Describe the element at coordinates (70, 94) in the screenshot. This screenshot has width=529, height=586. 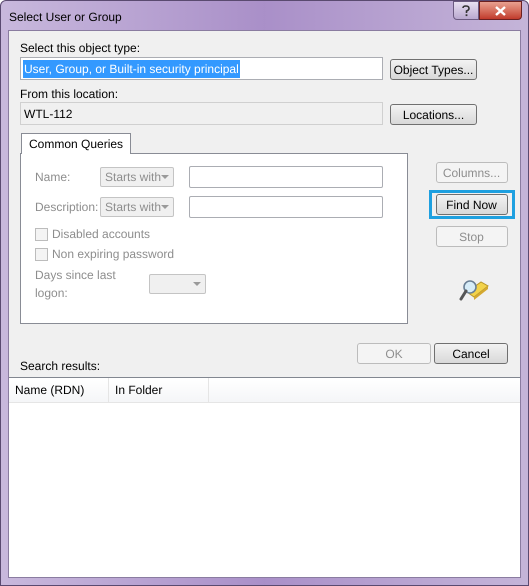
I see `field-label: From this location:` at that location.